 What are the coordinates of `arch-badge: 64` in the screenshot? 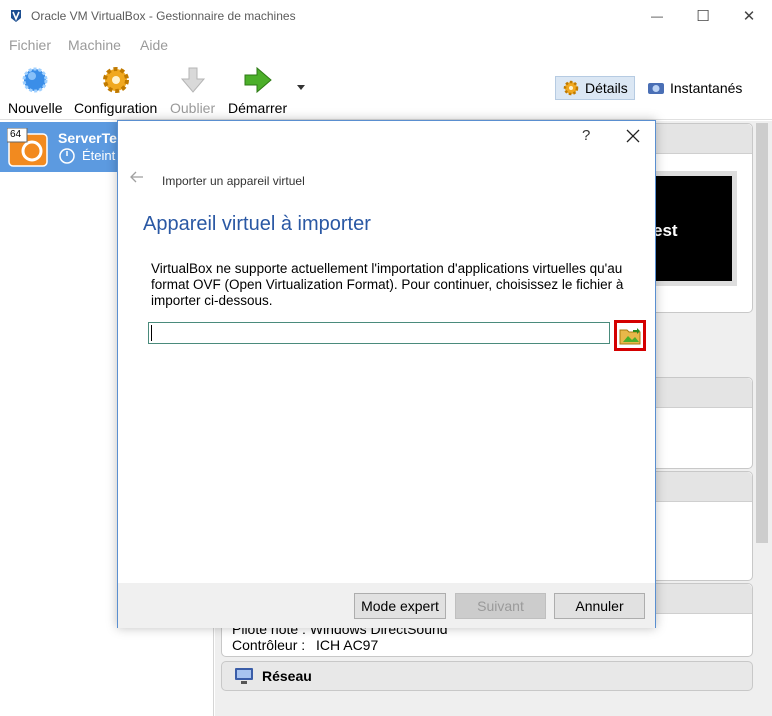 It's located at (16, 134).